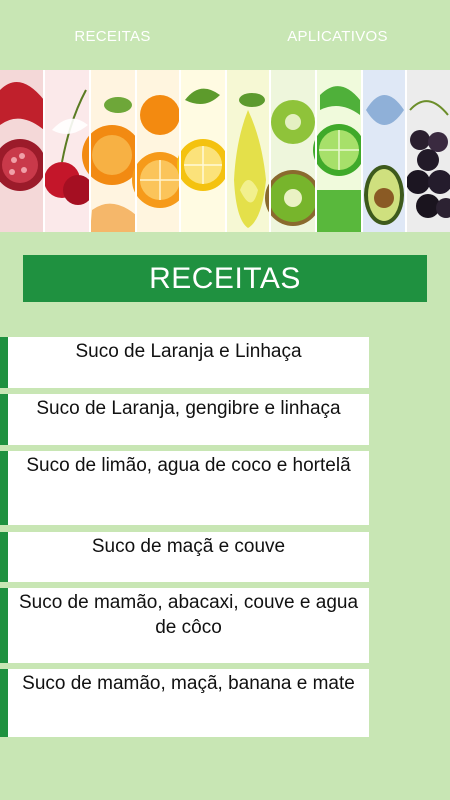 The image size is (450, 800). Describe the element at coordinates (188, 546) in the screenshot. I see `recipe-label: Suco de maçã e couve` at that location.